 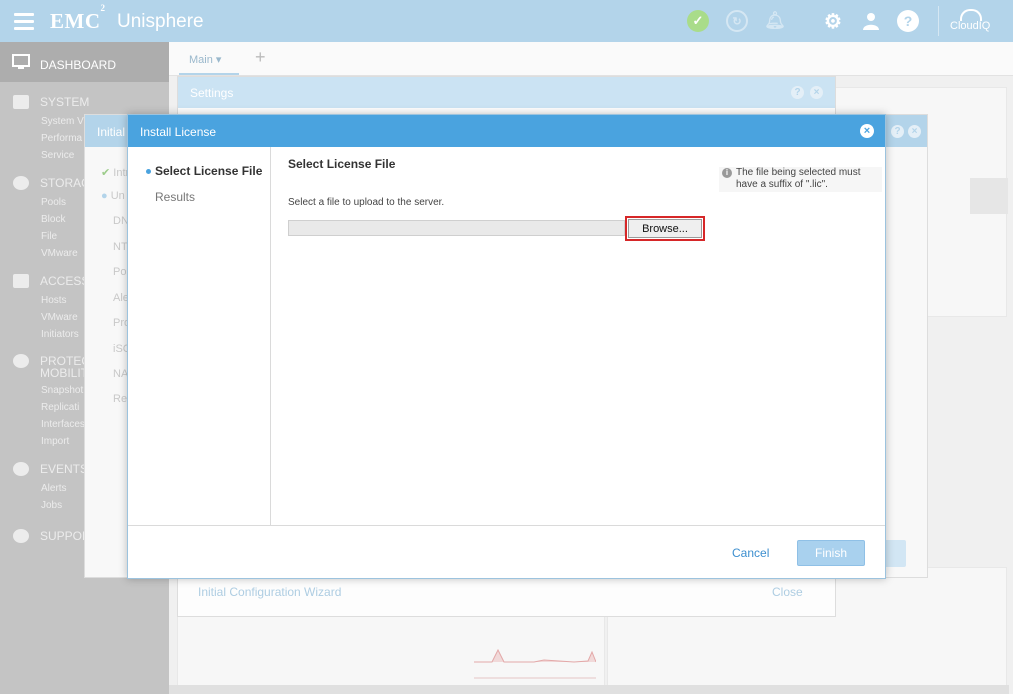 What do you see at coordinates (175, 197) in the screenshot?
I see `step-results: Results` at bounding box center [175, 197].